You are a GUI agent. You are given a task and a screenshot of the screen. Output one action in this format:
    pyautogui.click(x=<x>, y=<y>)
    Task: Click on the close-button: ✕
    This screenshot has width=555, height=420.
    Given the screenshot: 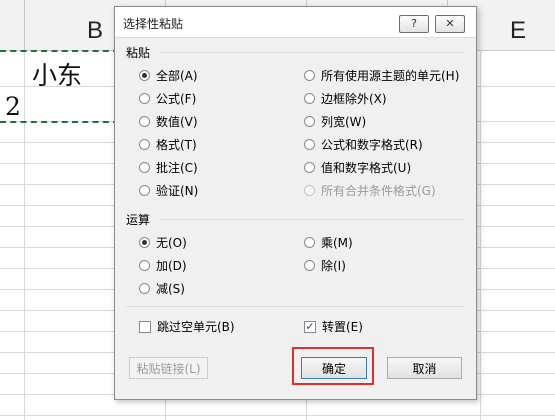 What is the action you would take?
    pyautogui.click(x=450, y=24)
    